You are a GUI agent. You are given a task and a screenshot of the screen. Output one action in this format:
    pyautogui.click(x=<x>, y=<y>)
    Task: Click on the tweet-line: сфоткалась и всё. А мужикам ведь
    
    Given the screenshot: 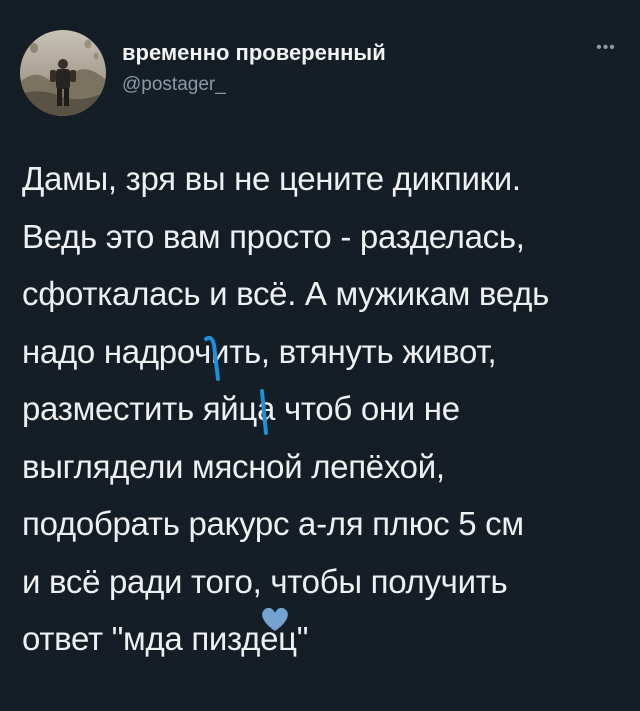 What is the action you would take?
    pyautogui.click(x=285, y=293)
    